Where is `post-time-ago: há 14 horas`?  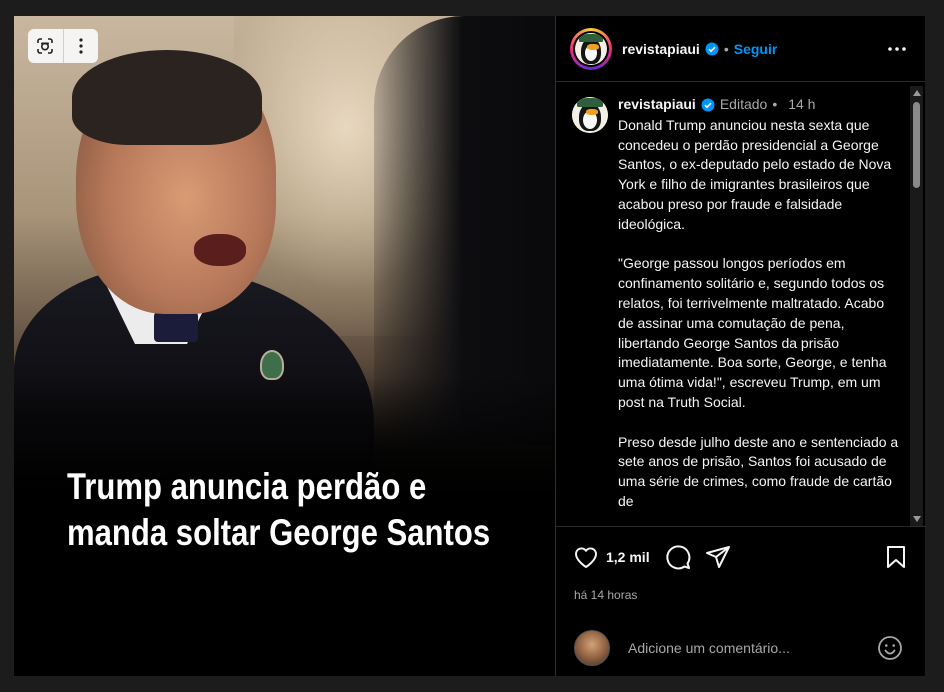 post-time-ago: há 14 horas is located at coordinates (605, 595).